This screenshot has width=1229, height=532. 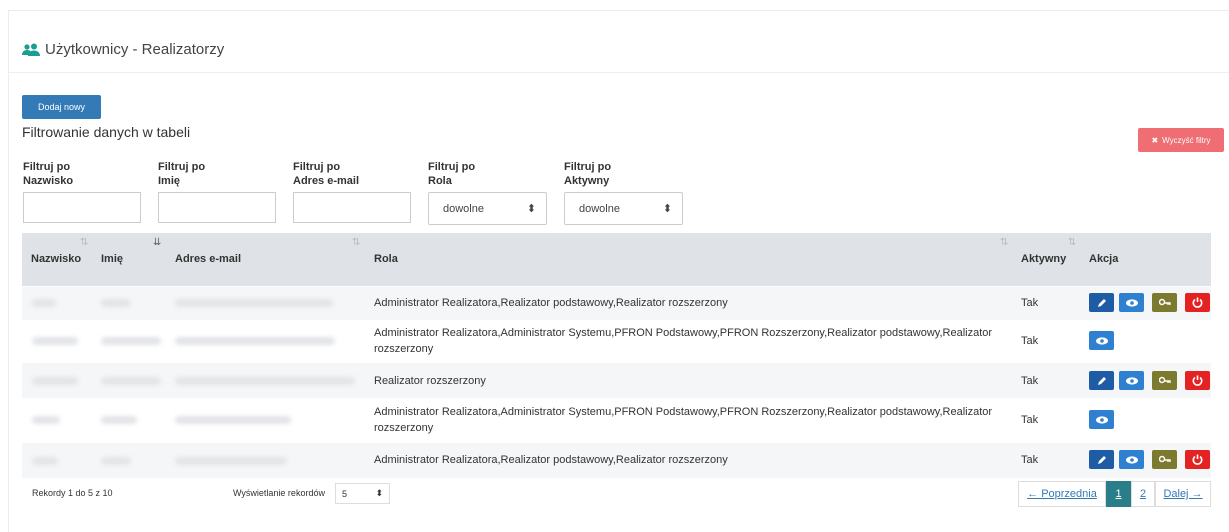 What do you see at coordinates (1062, 494) in the screenshot?
I see `prev-page-link: ← Poprzednia` at bounding box center [1062, 494].